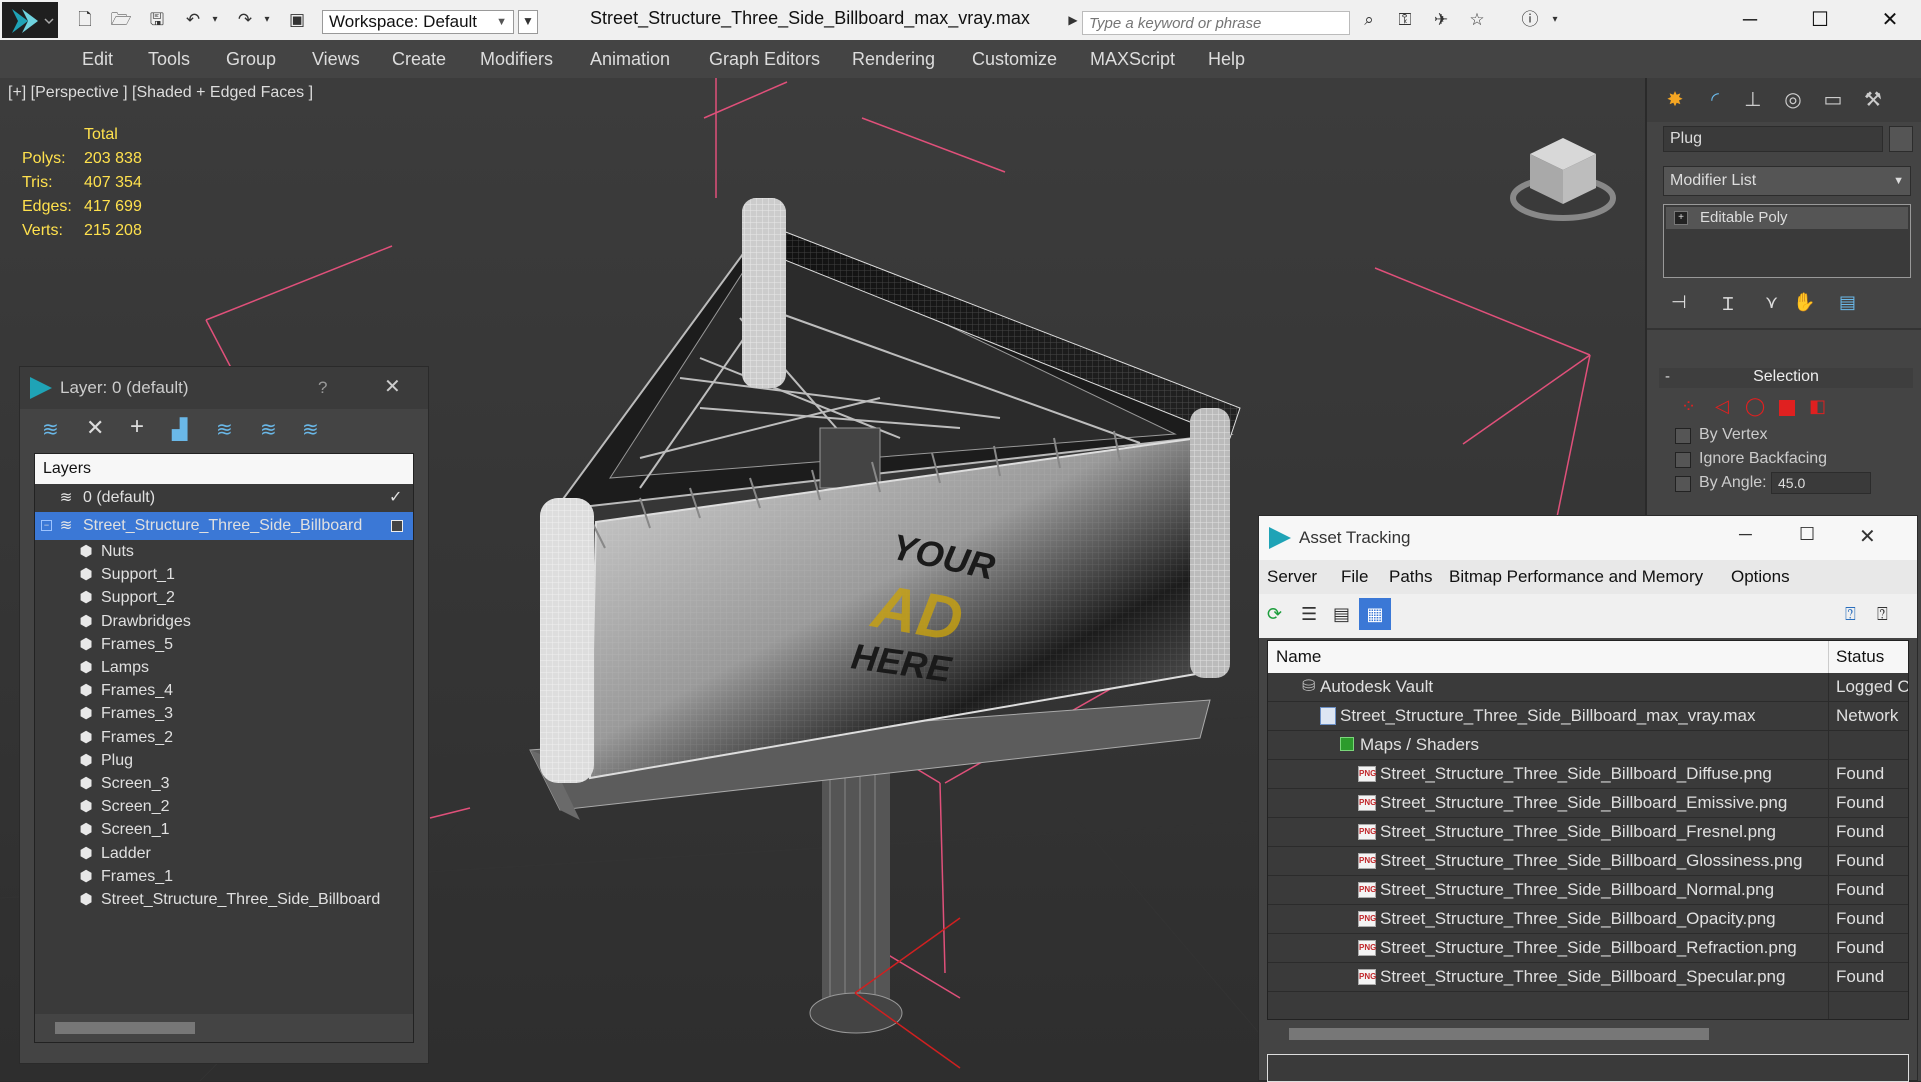 This screenshot has width=1921, height=1082. What do you see at coordinates (1787, 408) in the screenshot?
I see `polygon-mode-icon` at bounding box center [1787, 408].